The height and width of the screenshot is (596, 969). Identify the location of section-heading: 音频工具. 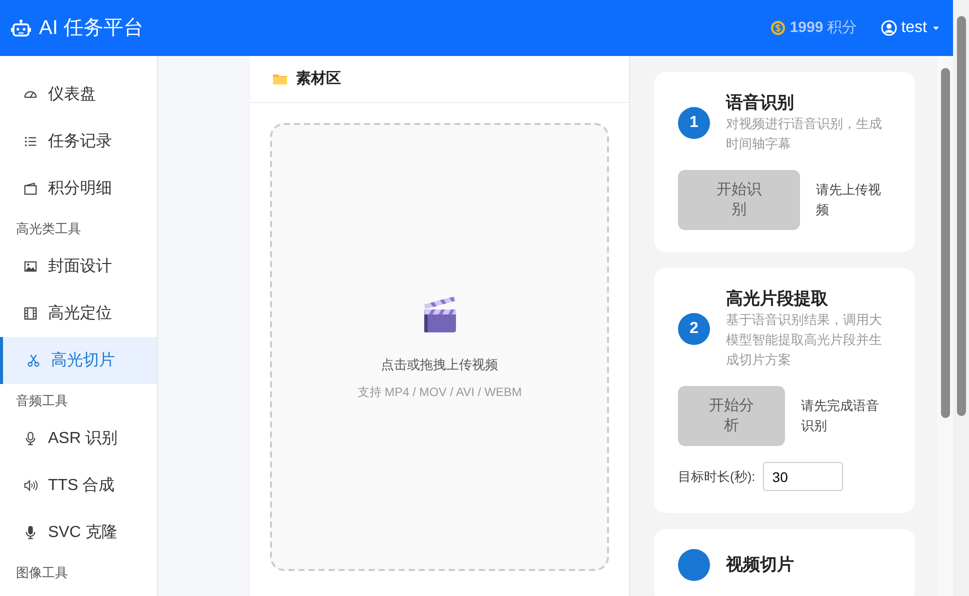
(42, 401).